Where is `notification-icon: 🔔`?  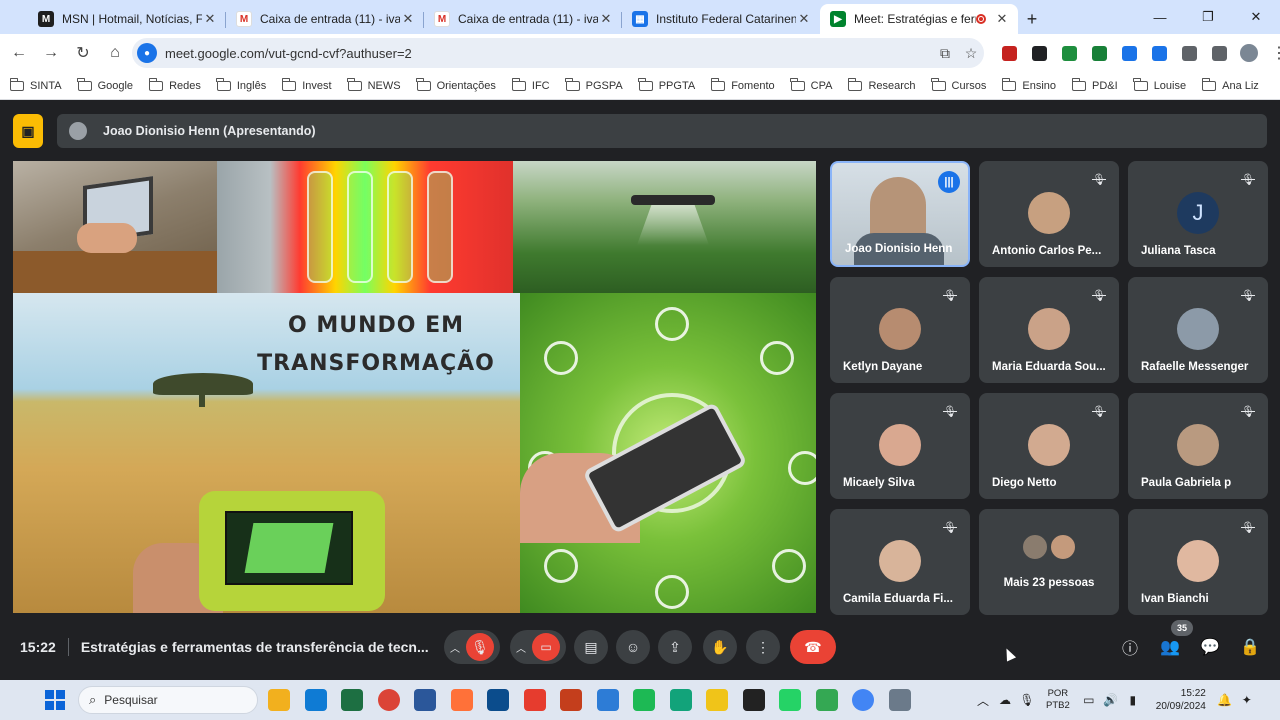
notification-icon: 🔔 is located at coordinates (1225, 700).